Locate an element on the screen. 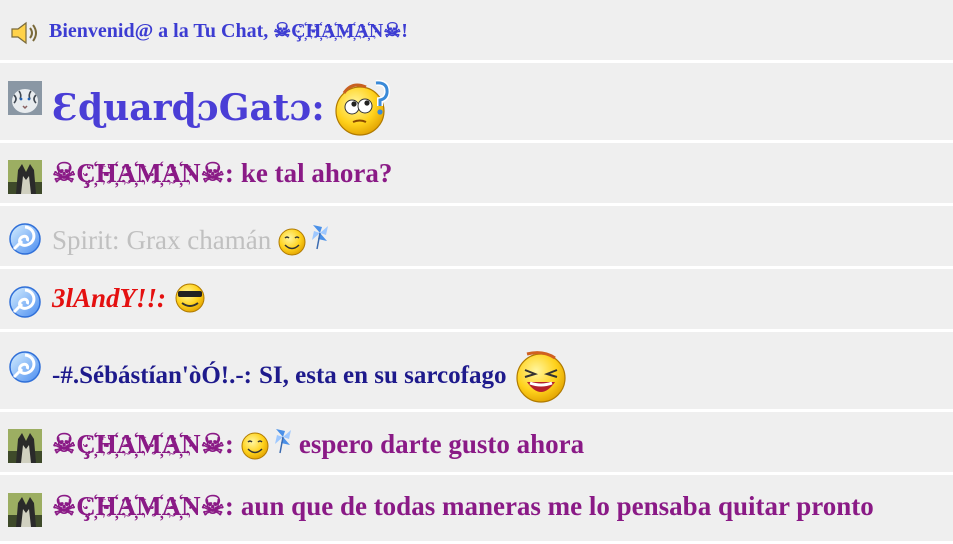  white-tiger-avatar is located at coordinates (25, 98).